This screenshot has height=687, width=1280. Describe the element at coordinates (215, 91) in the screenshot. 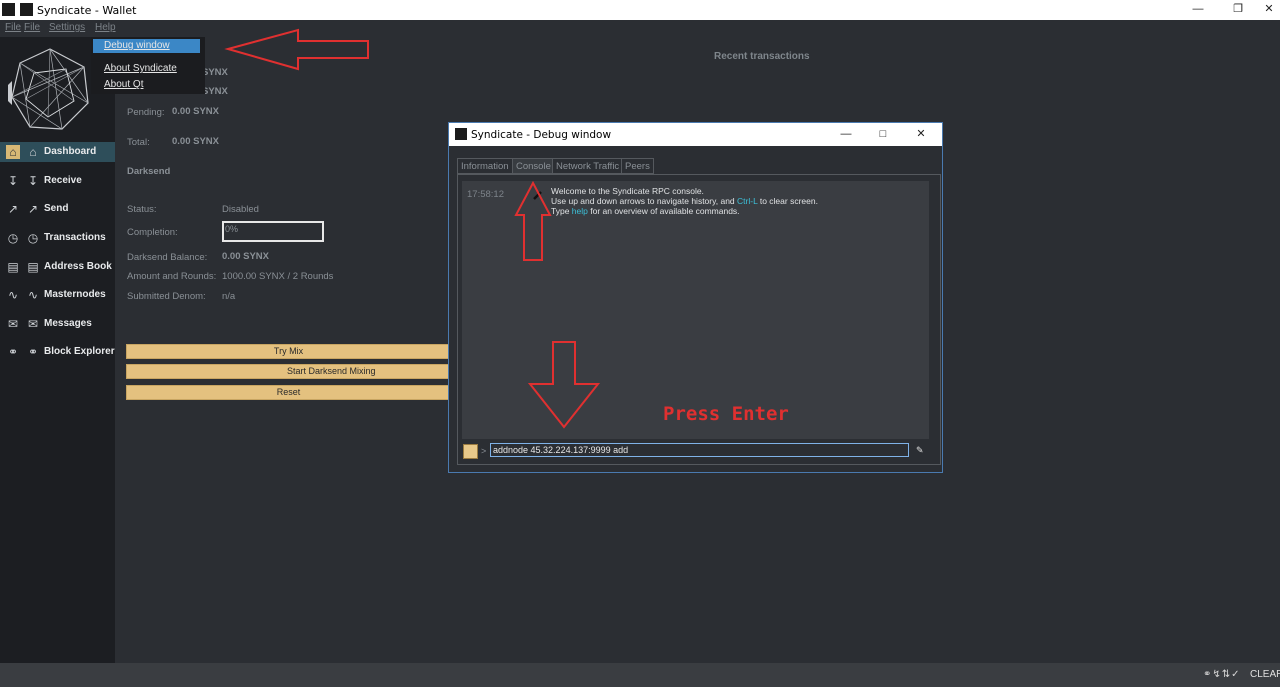

I see `unconfirmed-value: SYNX` at that location.